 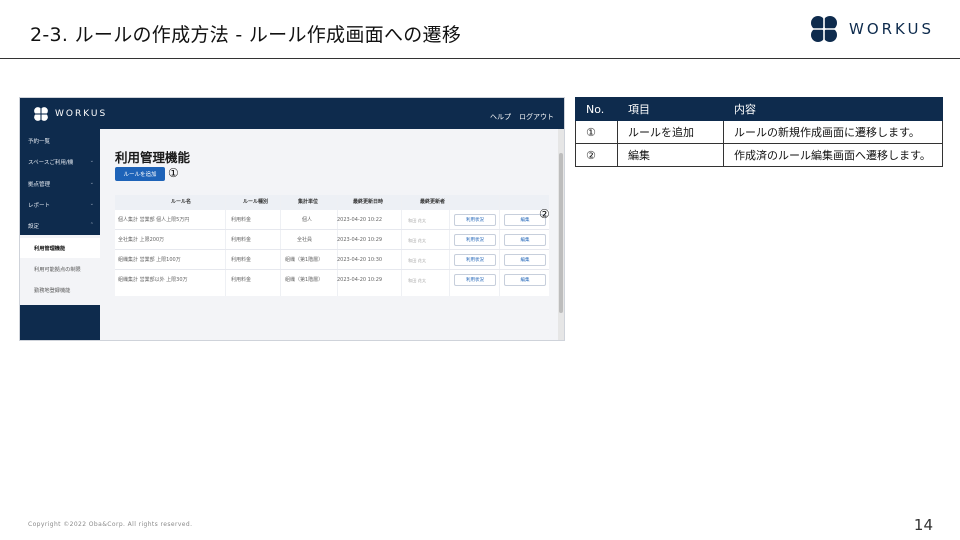 What do you see at coordinates (596, 155) in the screenshot?
I see `row-no: ②` at bounding box center [596, 155].